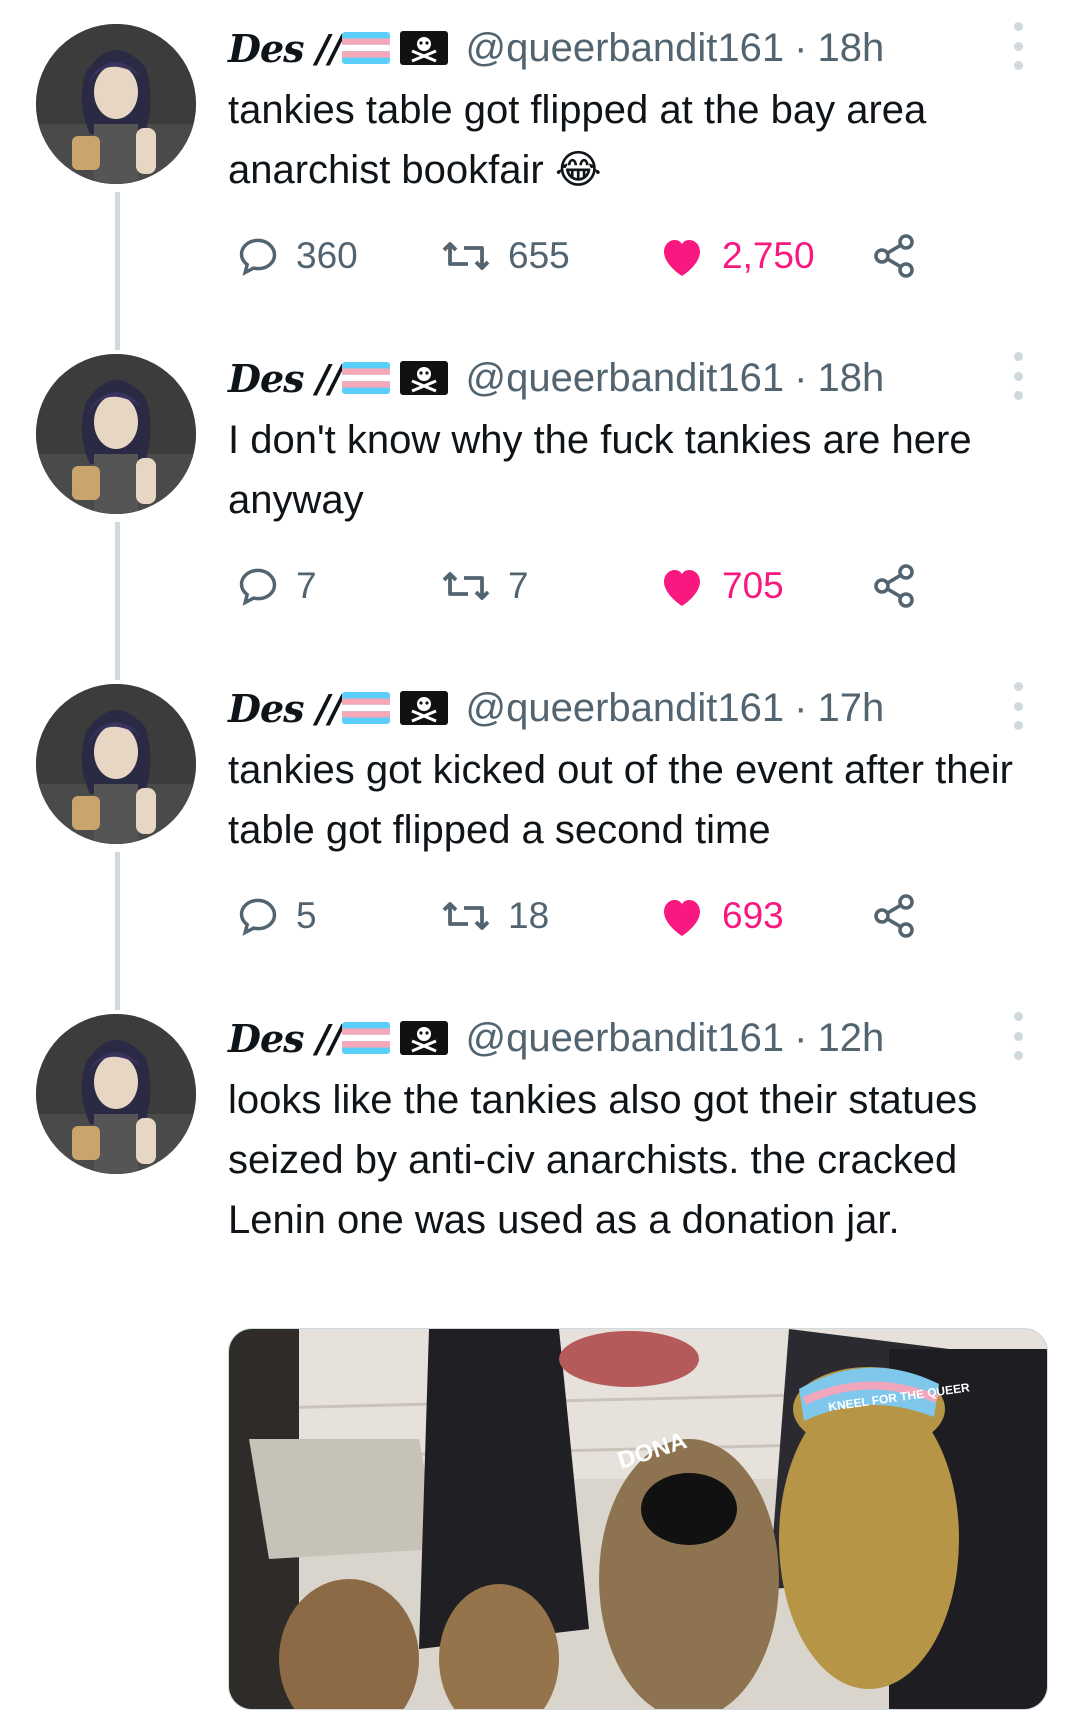 This screenshot has width=1080, height=1710. I want to click on retweet-button: 18, so click(494, 916).